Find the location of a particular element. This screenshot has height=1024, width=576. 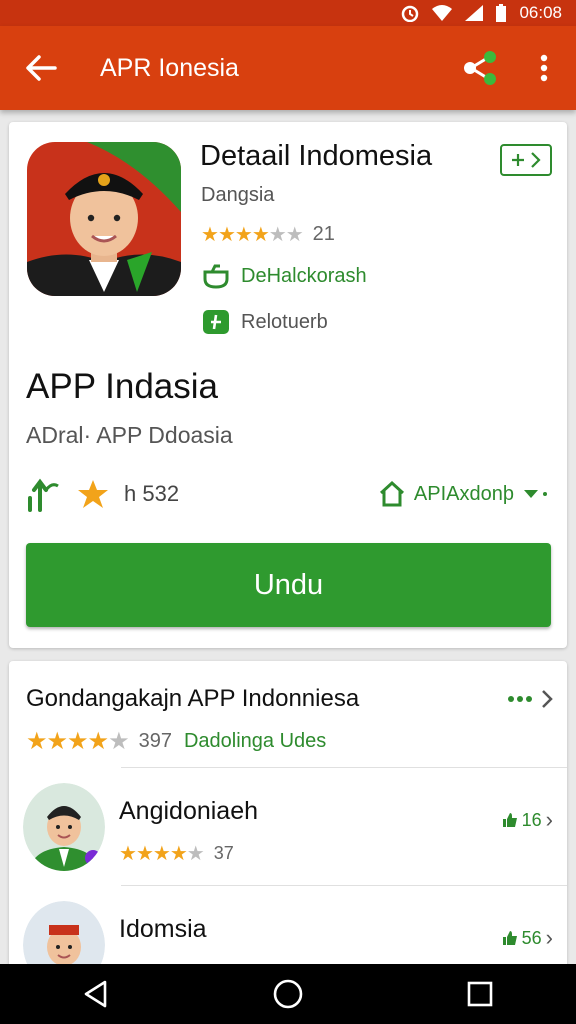

more-vert-icon is located at coordinates (544, 68).